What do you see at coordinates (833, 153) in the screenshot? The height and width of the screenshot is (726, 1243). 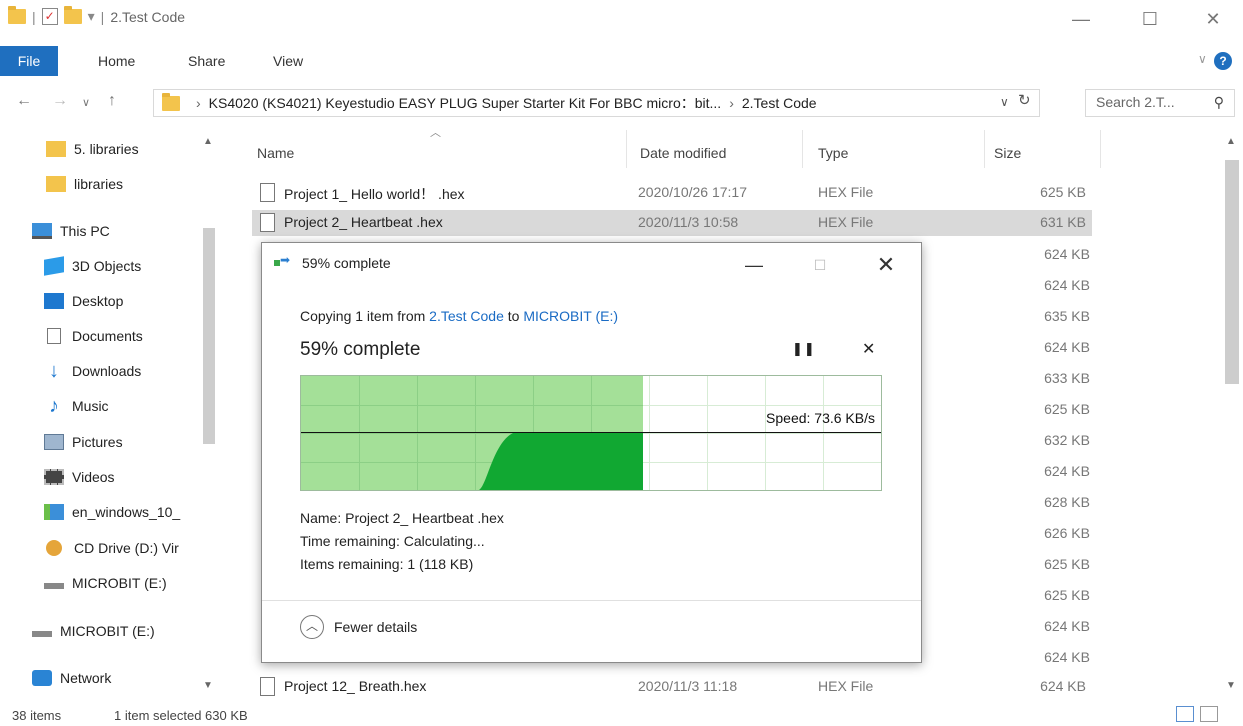 I see `column-header-type: Type` at bounding box center [833, 153].